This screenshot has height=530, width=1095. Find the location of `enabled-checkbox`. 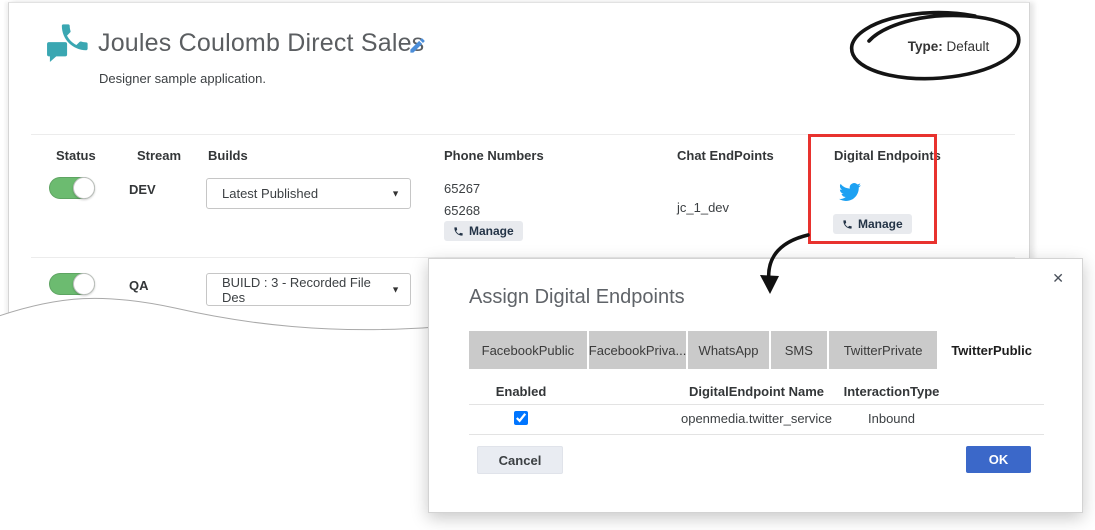

enabled-checkbox is located at coordinates (521, 418).